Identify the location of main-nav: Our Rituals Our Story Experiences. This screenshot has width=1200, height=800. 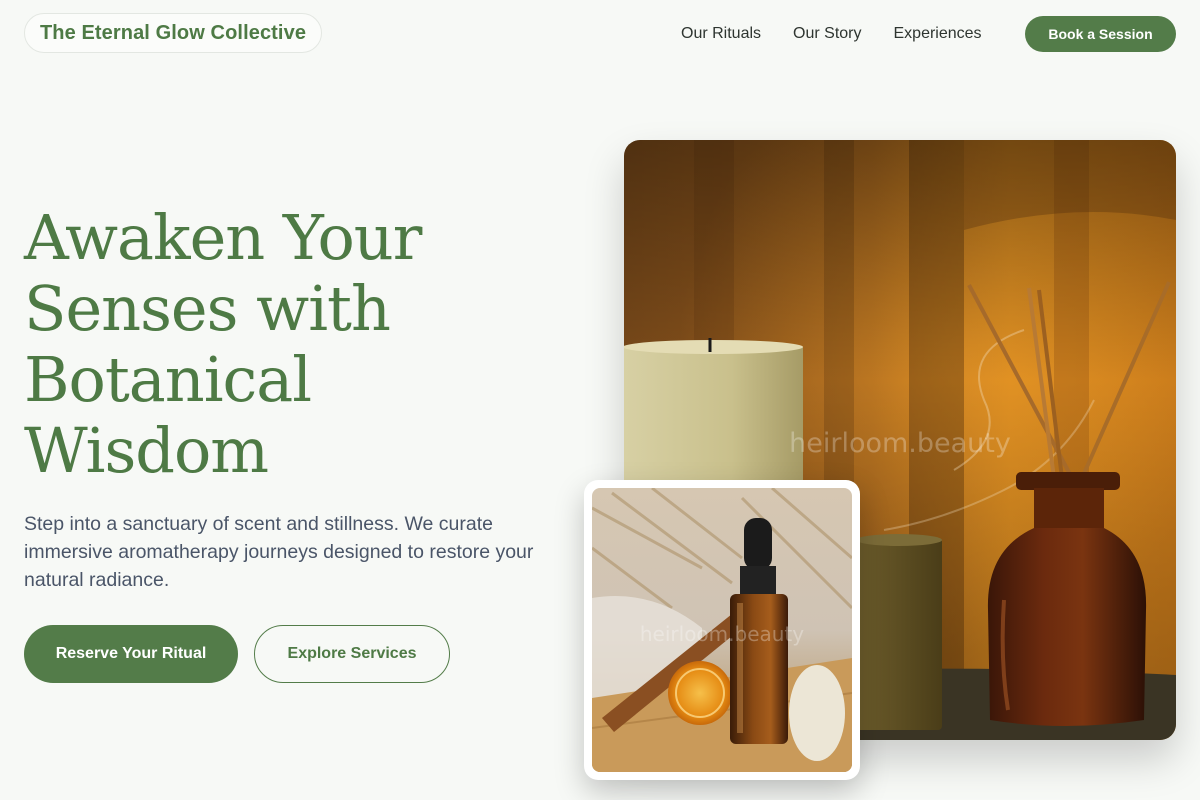
(847, 34).